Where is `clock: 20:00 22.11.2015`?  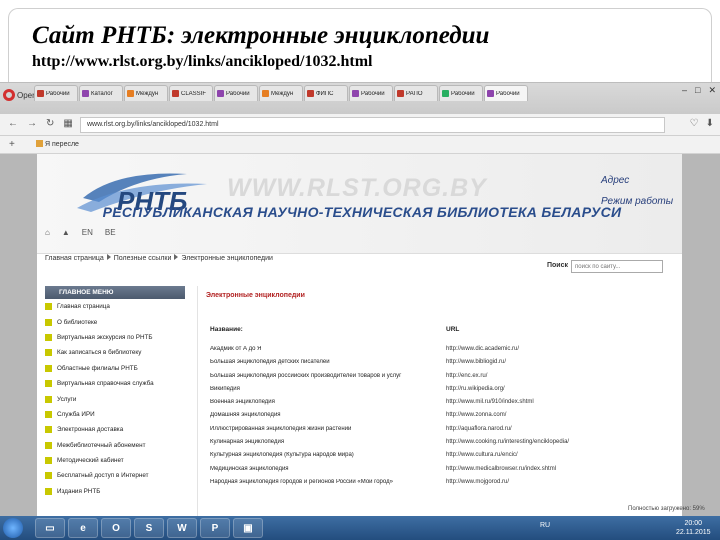
clock: 20:00 22.11.2015 is located at coordinates (693, 528).